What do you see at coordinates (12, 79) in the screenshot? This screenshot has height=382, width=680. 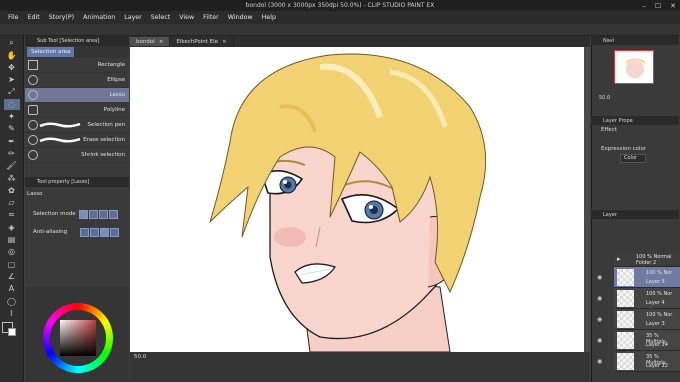 I see `operation-icon: ➤` at bounding box center [12, 79].